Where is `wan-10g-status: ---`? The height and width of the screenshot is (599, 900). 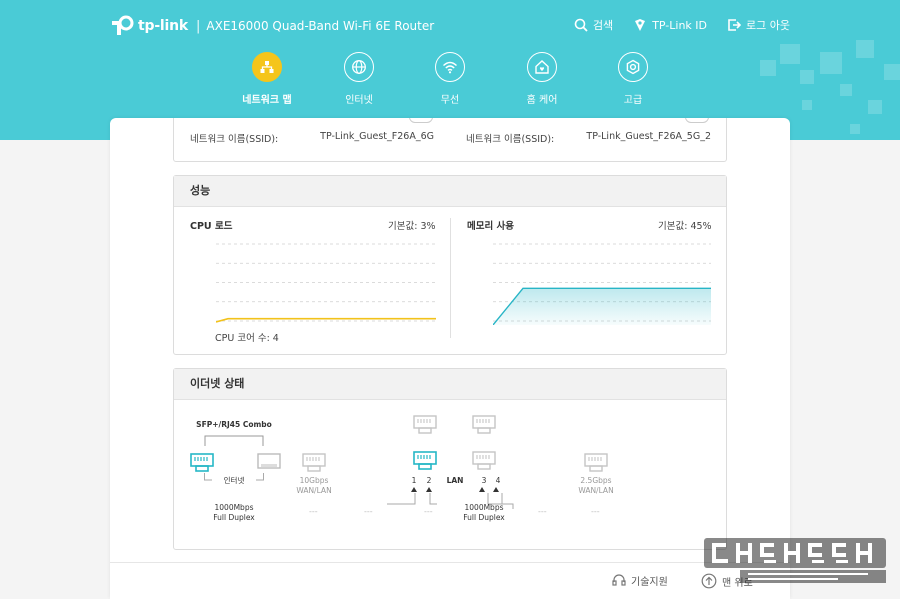 wan-10g-status: --- is located at coordinates (313, 511).